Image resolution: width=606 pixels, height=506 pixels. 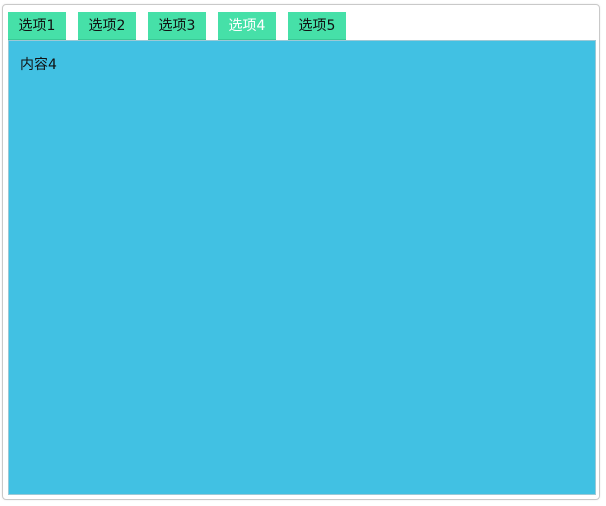 What do you see at coordinates (177, 26) in the screenshot?
I see `tab-option-3: 选项3` at bounding box center [177, 26].